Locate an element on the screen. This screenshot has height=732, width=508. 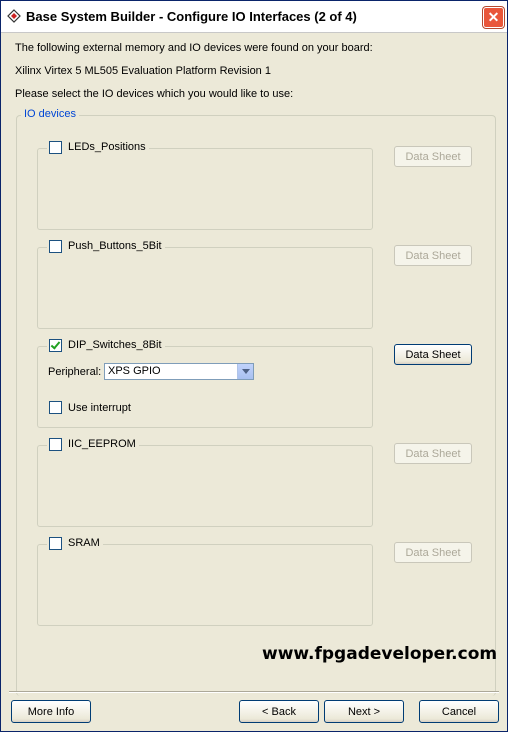
device-label-dip-switches: DIP_Switches_8Bit is located at coordinates (115, 345).